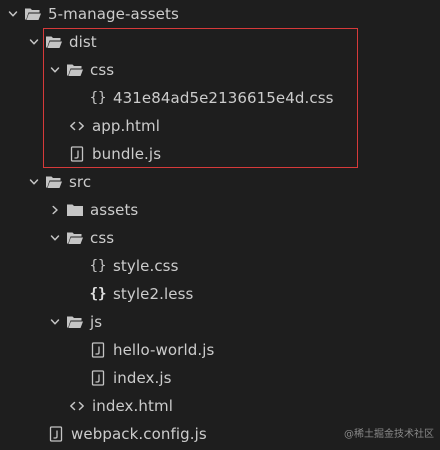 The image size is (440, 450). I want to click on tree-item-dist-css: css, so click(220, 70).